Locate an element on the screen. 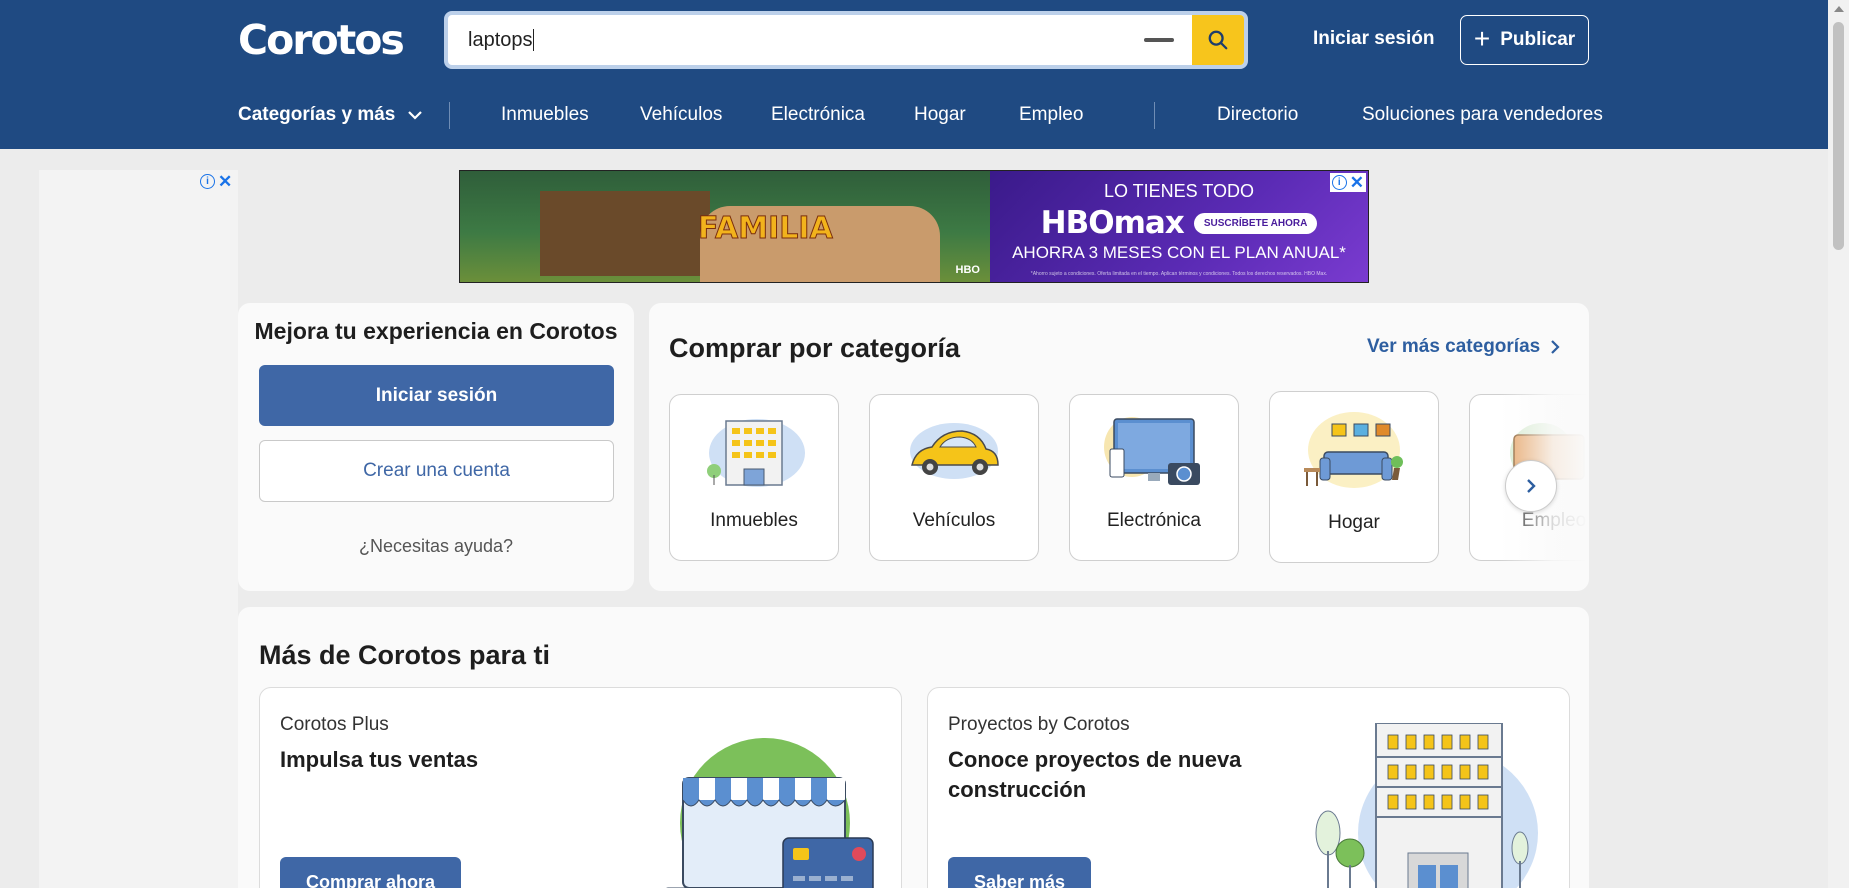 This screenshot has height=888, width=1849. nav-link-soluciones: Soluciones para vendedores is located at coordinates (1482, 115).